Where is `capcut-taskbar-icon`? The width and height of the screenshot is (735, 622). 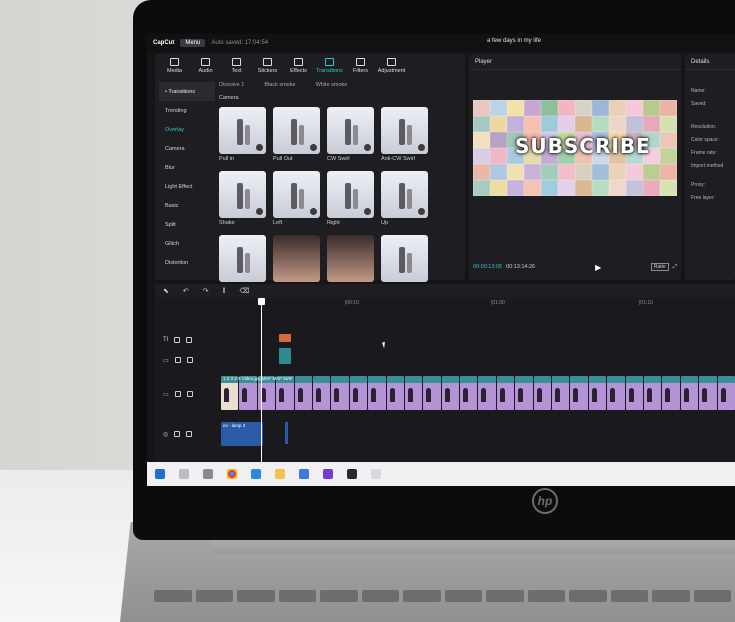
capcut-taskbar-icon is located at coordinates (352, 474).